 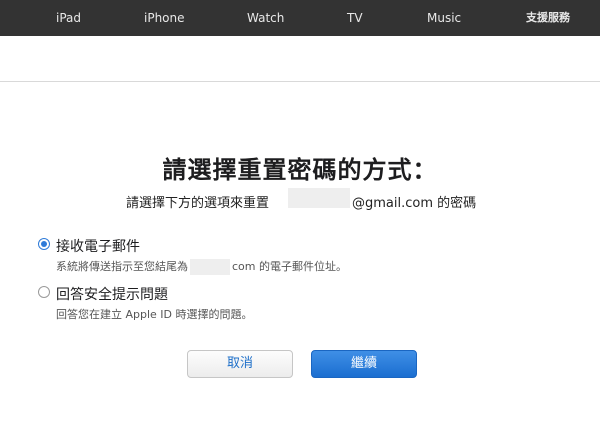 I want to click on nav-item-ipad: iPad, so click(x=68, y=18).